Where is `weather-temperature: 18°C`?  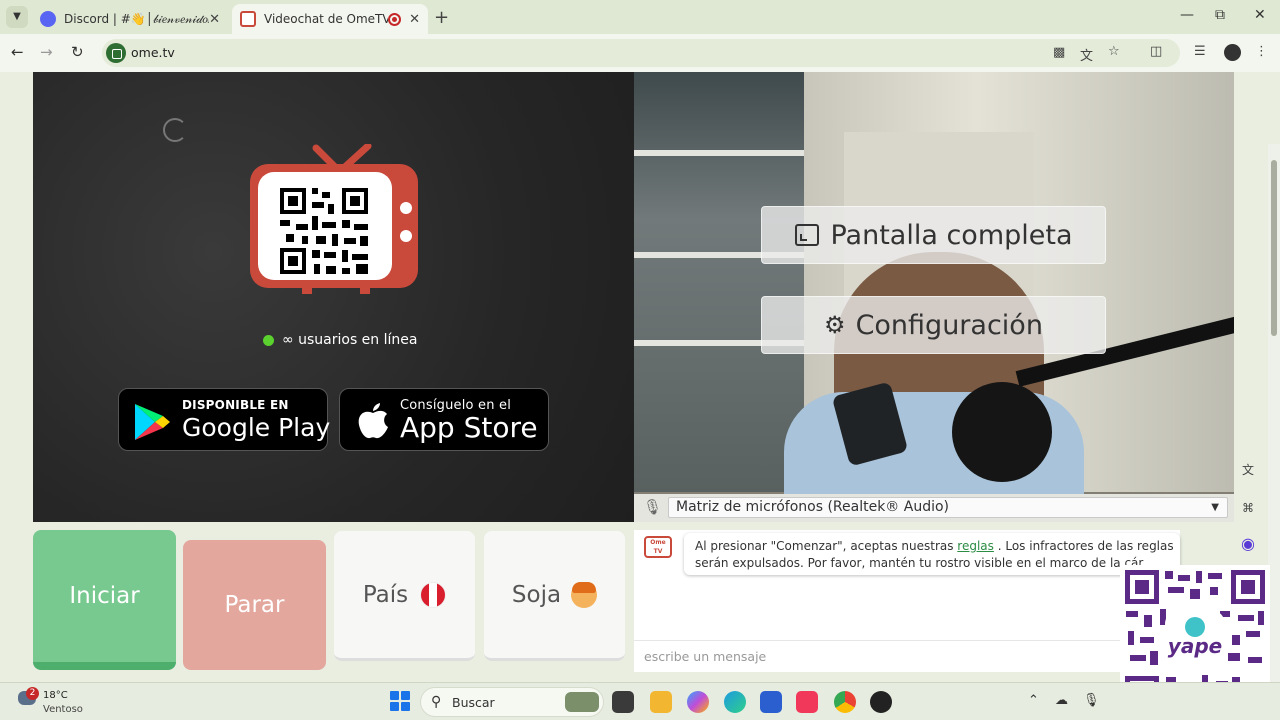 weather-temperature: 18°C is located at coordinates (55, 695).